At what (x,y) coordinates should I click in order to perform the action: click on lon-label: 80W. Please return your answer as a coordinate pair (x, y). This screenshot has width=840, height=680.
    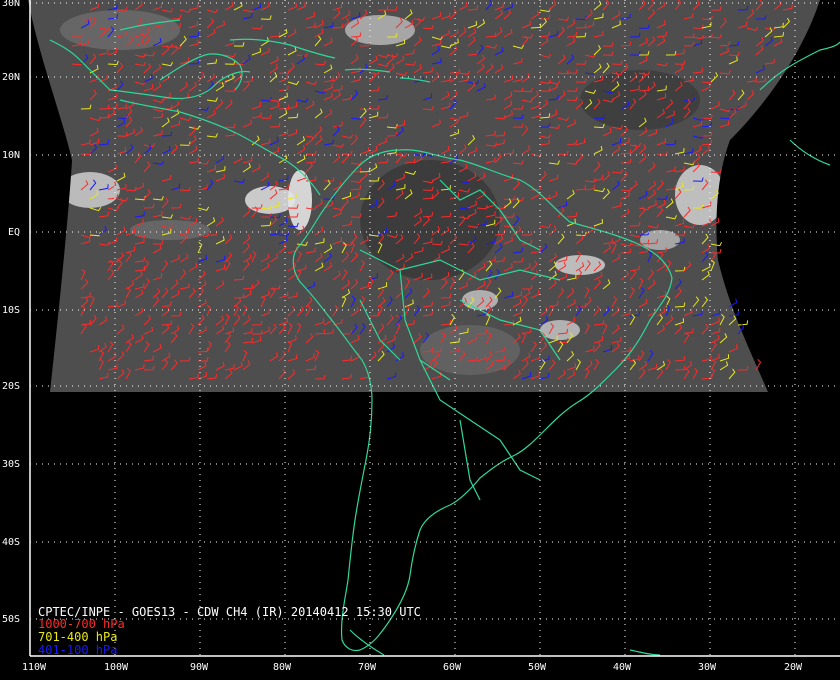
    Looking at the image, I should click on (282, 667).